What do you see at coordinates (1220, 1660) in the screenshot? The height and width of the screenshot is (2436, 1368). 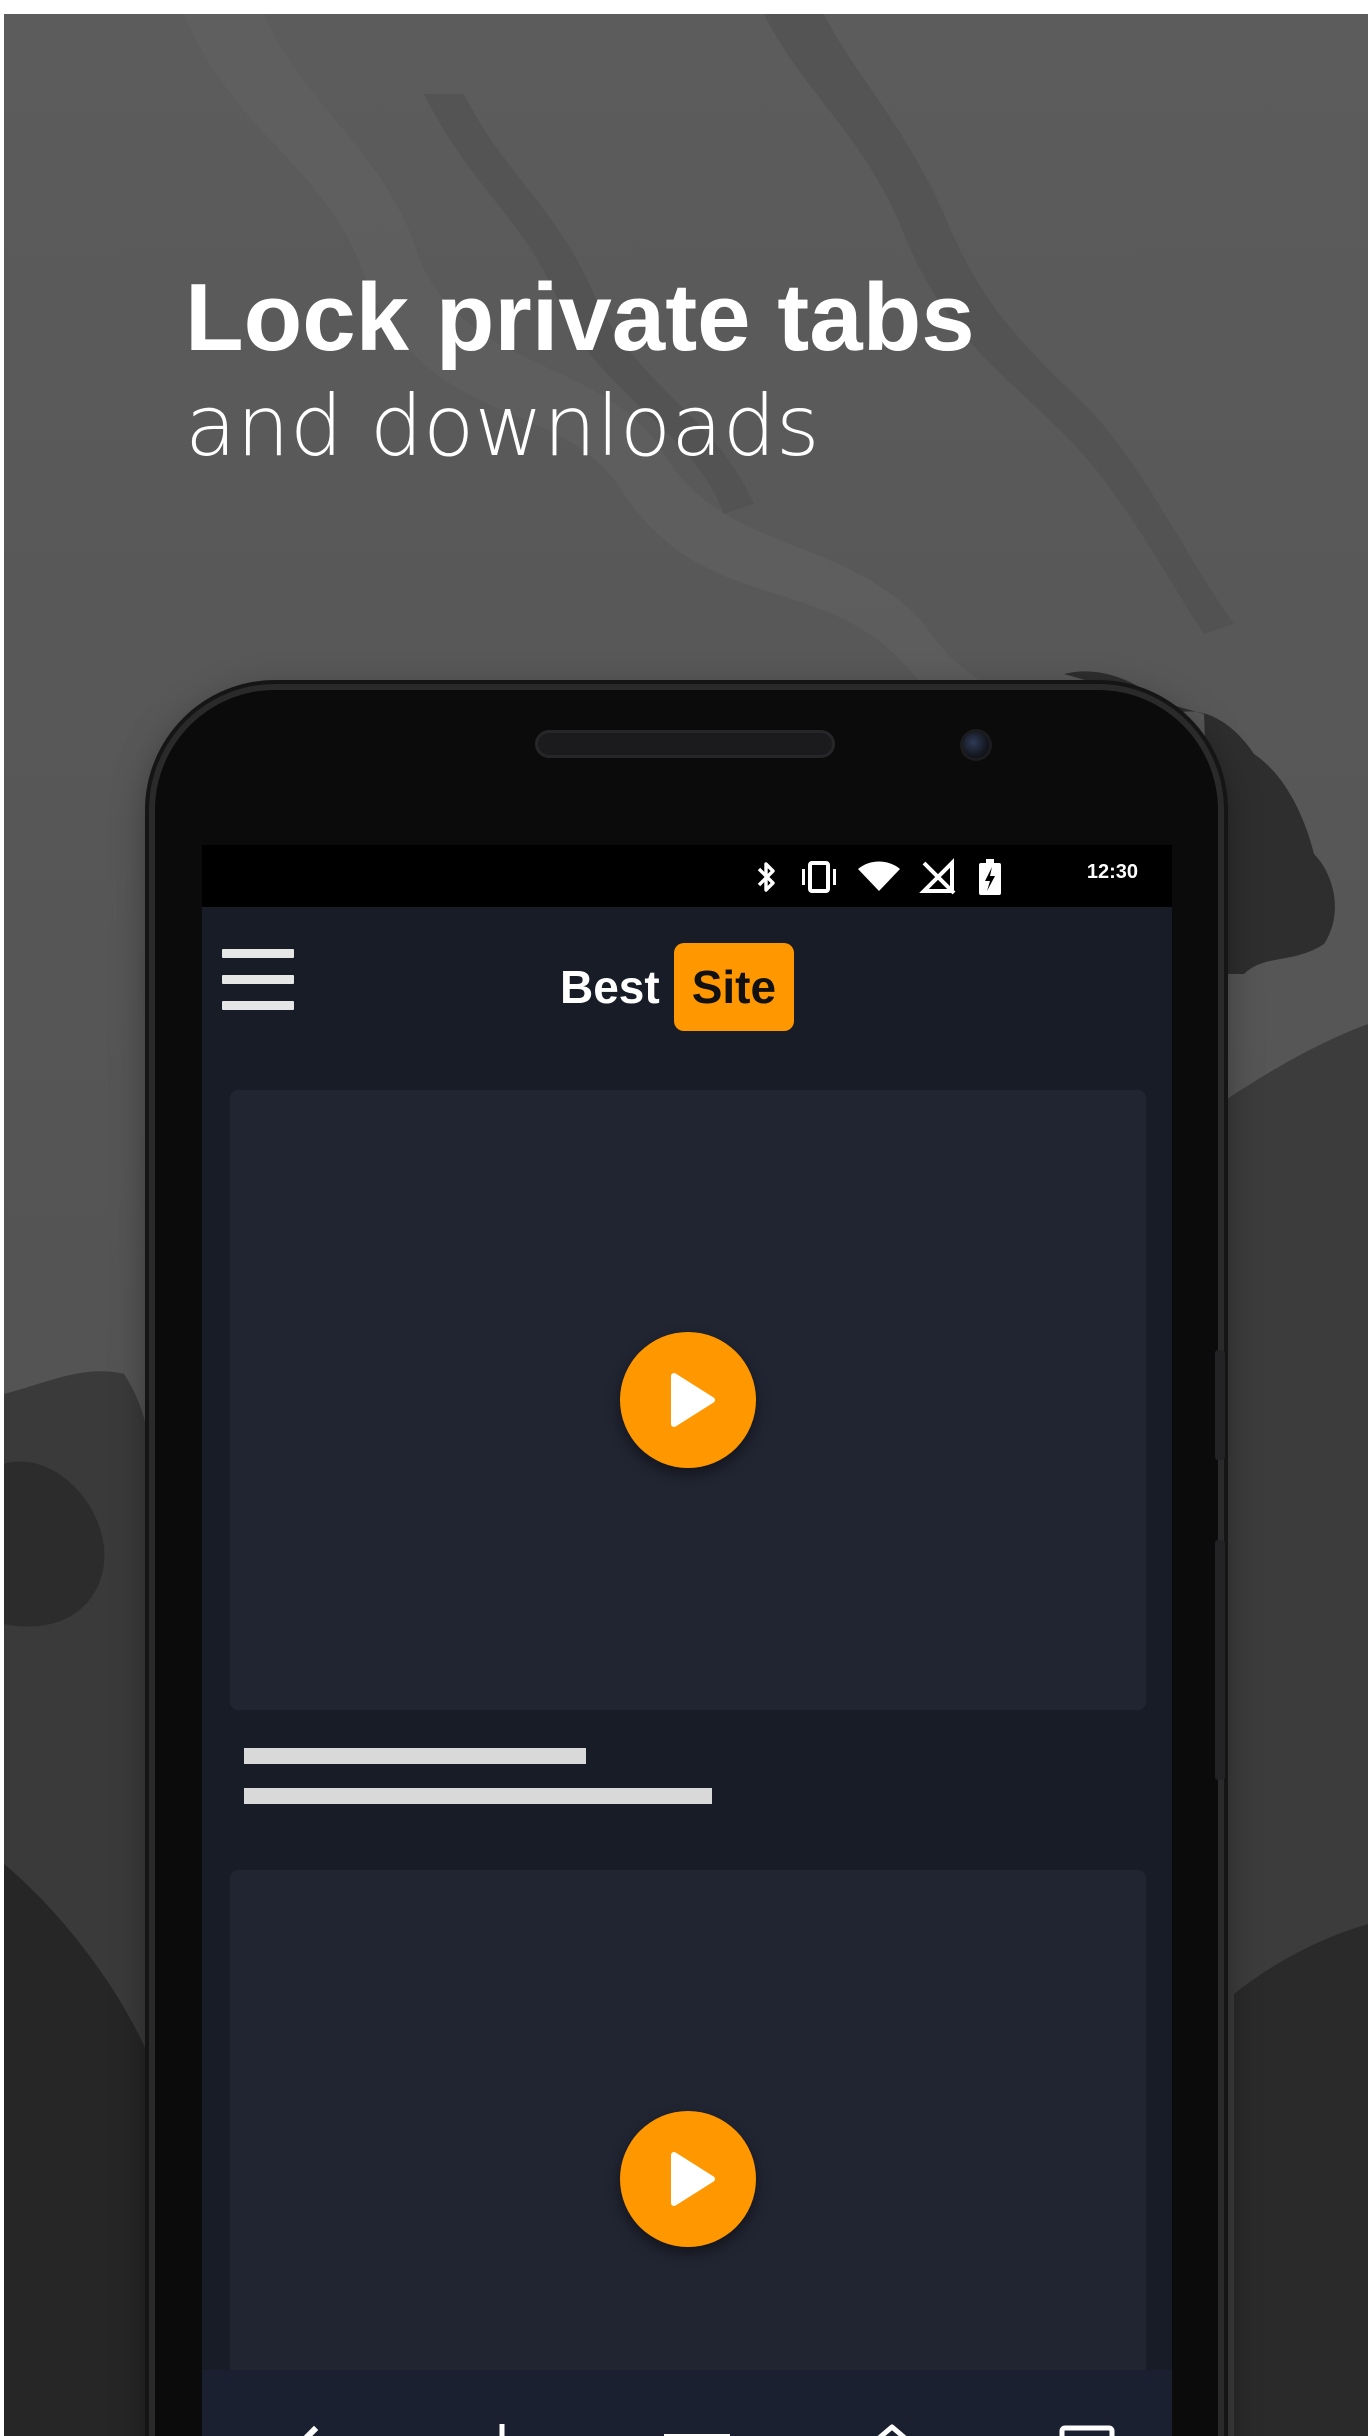 I see `phone-side-button-lower` at bounding box center [1220, 1660].